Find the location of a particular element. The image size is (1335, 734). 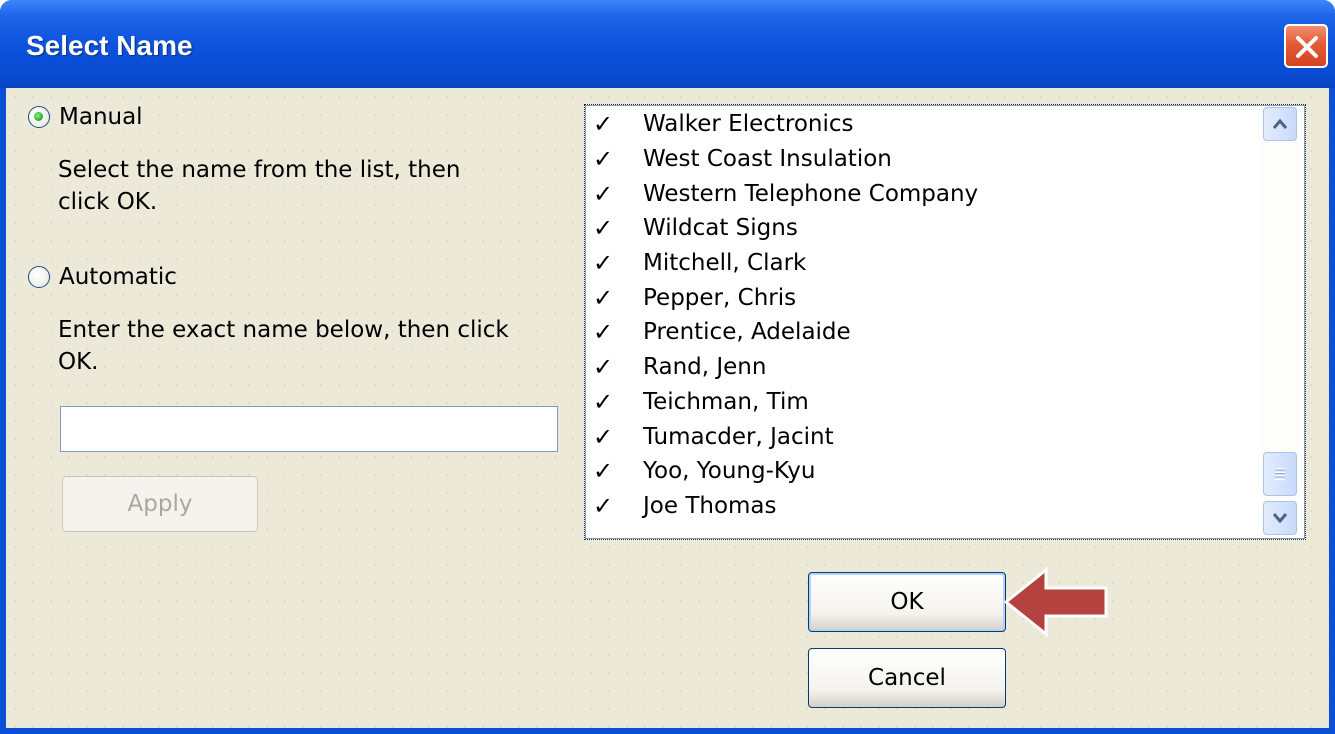

list-item: ✓ Mitchell, Clark is located at coordinates (921, 263).